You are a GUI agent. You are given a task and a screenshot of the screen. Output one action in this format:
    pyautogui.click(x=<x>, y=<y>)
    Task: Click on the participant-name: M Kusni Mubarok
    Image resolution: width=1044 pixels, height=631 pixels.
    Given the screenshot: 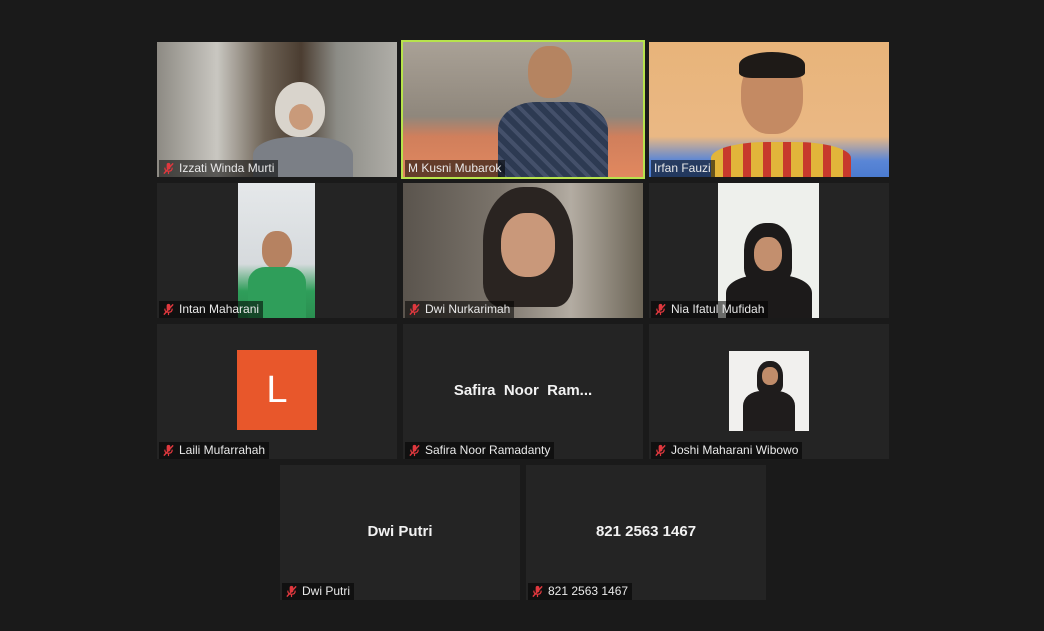 What is the action you would take?
    pyautogui.click(x=455, y=168)
    